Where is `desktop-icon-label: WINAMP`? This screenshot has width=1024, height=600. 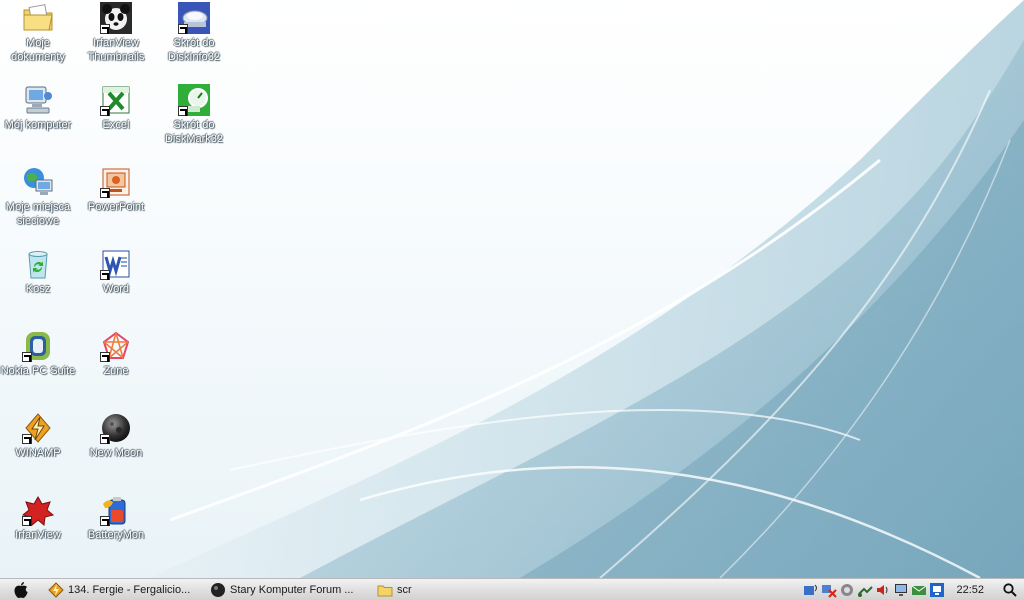 desktop-icon-label: WINAMP is located at coordinates (38, 453).